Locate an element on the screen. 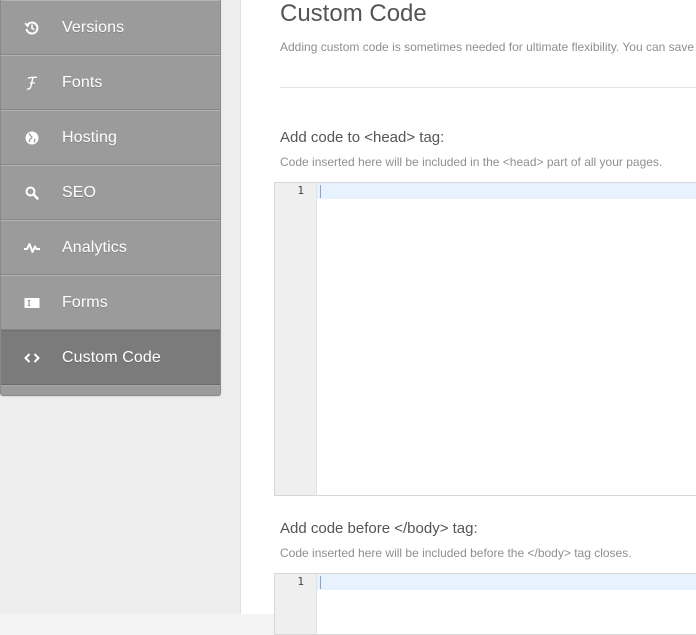 This screenshot has height=635, width=696. body-code-editor: 1 is located at coordinates (485, 604).